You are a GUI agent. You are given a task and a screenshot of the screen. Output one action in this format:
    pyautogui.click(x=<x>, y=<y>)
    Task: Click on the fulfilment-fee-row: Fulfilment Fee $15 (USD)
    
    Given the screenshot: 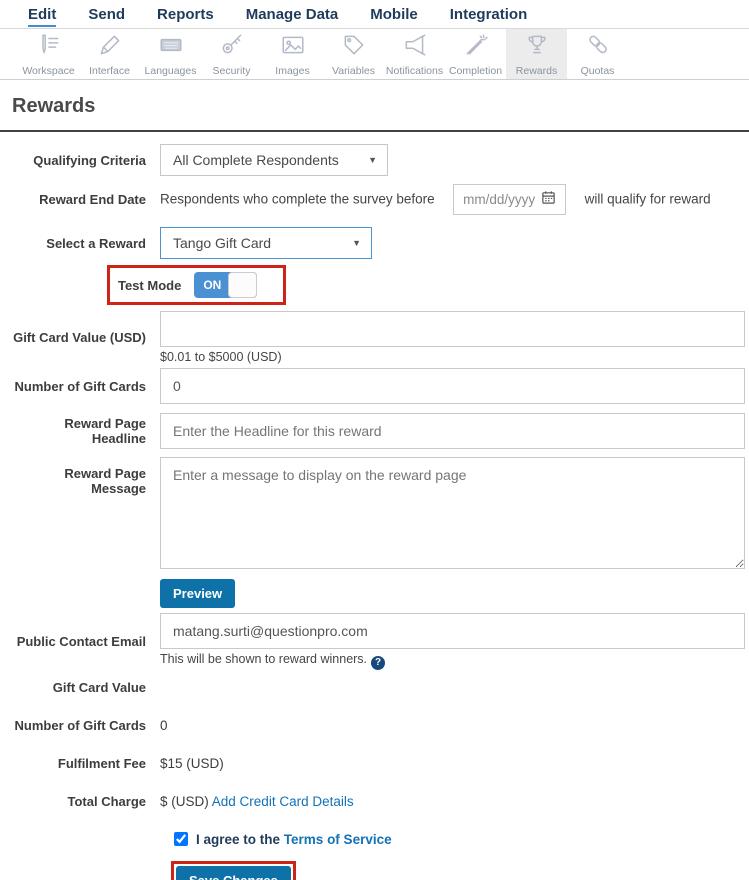 What is the action you would take?
    pyautogui.click(x=380, y=764)
    